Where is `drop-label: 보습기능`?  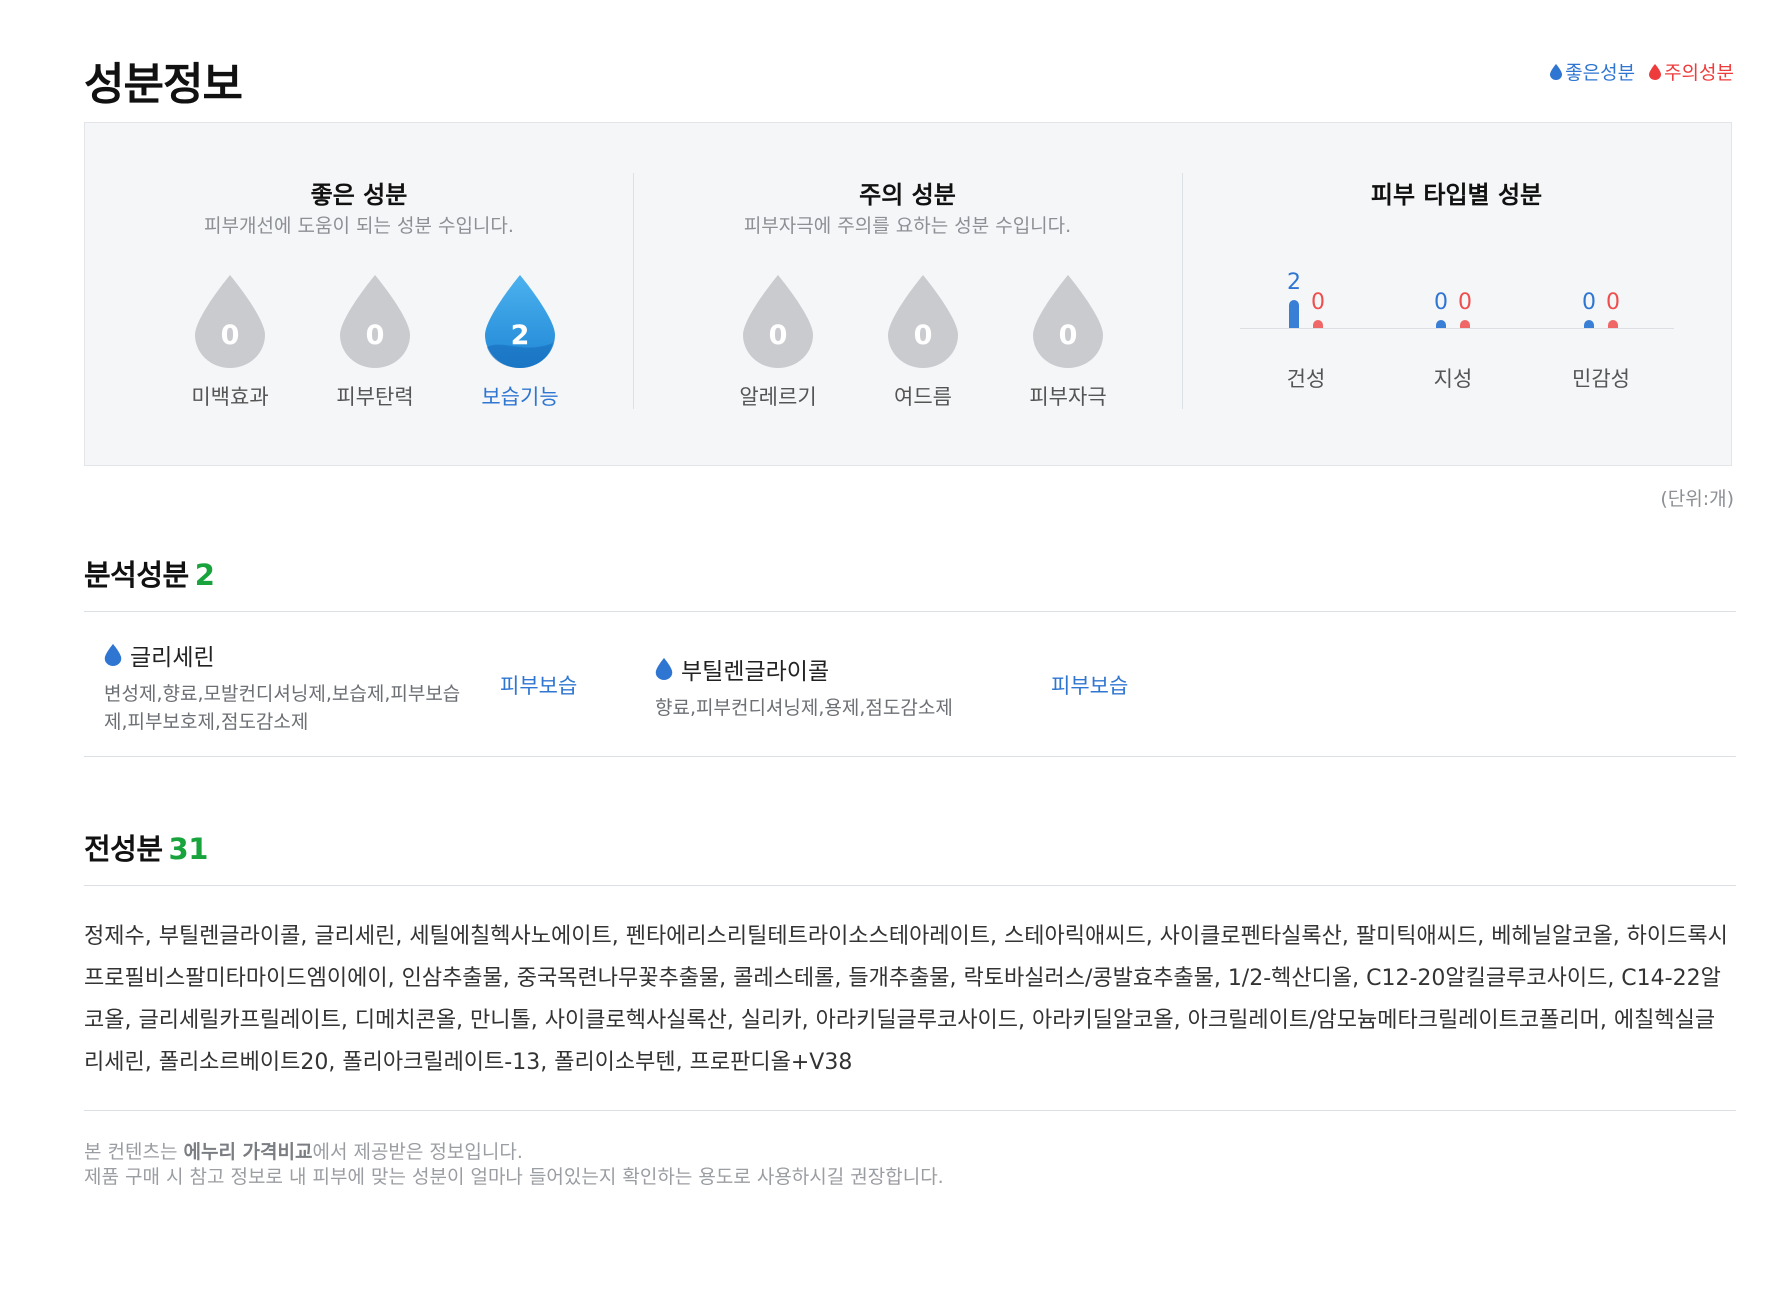
drop-label: 보습기능 is located at coordinates (520, 397).